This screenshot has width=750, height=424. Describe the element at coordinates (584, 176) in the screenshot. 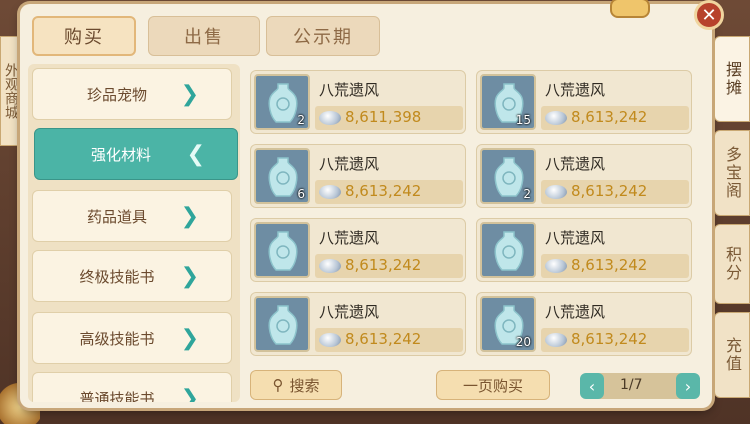

I see `item-card: 2 八荒遗风 8,613,242` at that location.